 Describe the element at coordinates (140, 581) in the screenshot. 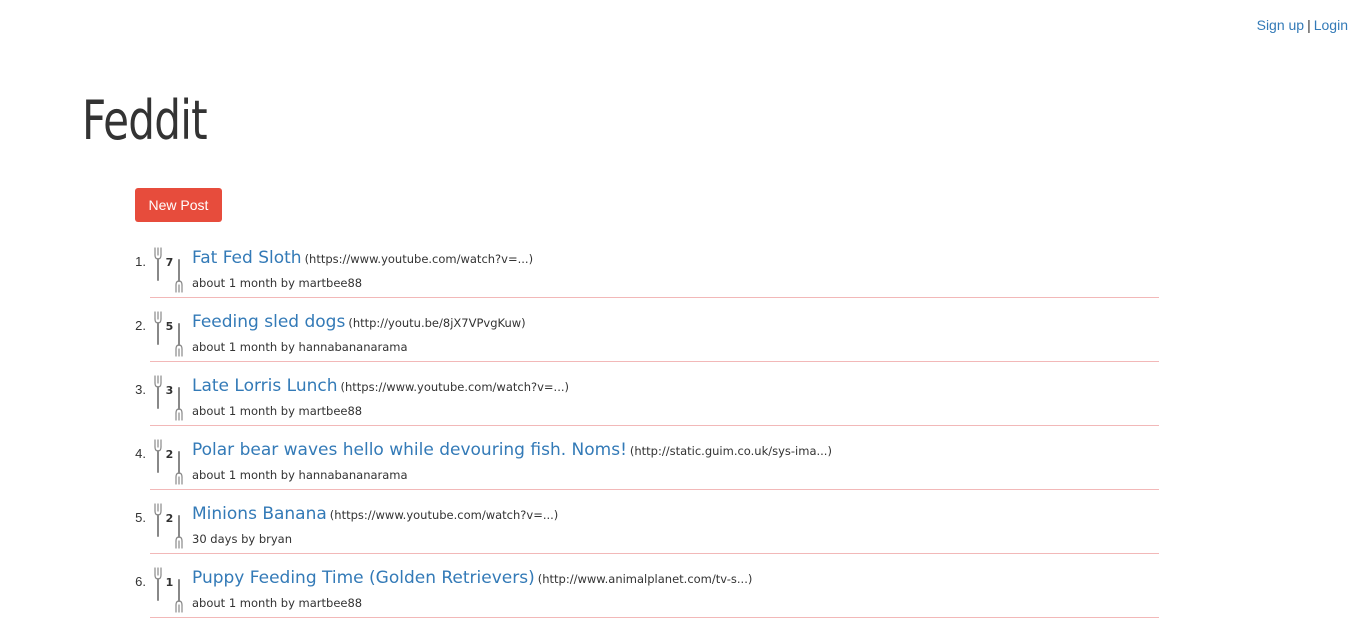

I see `post-rank: 6.` at that location.